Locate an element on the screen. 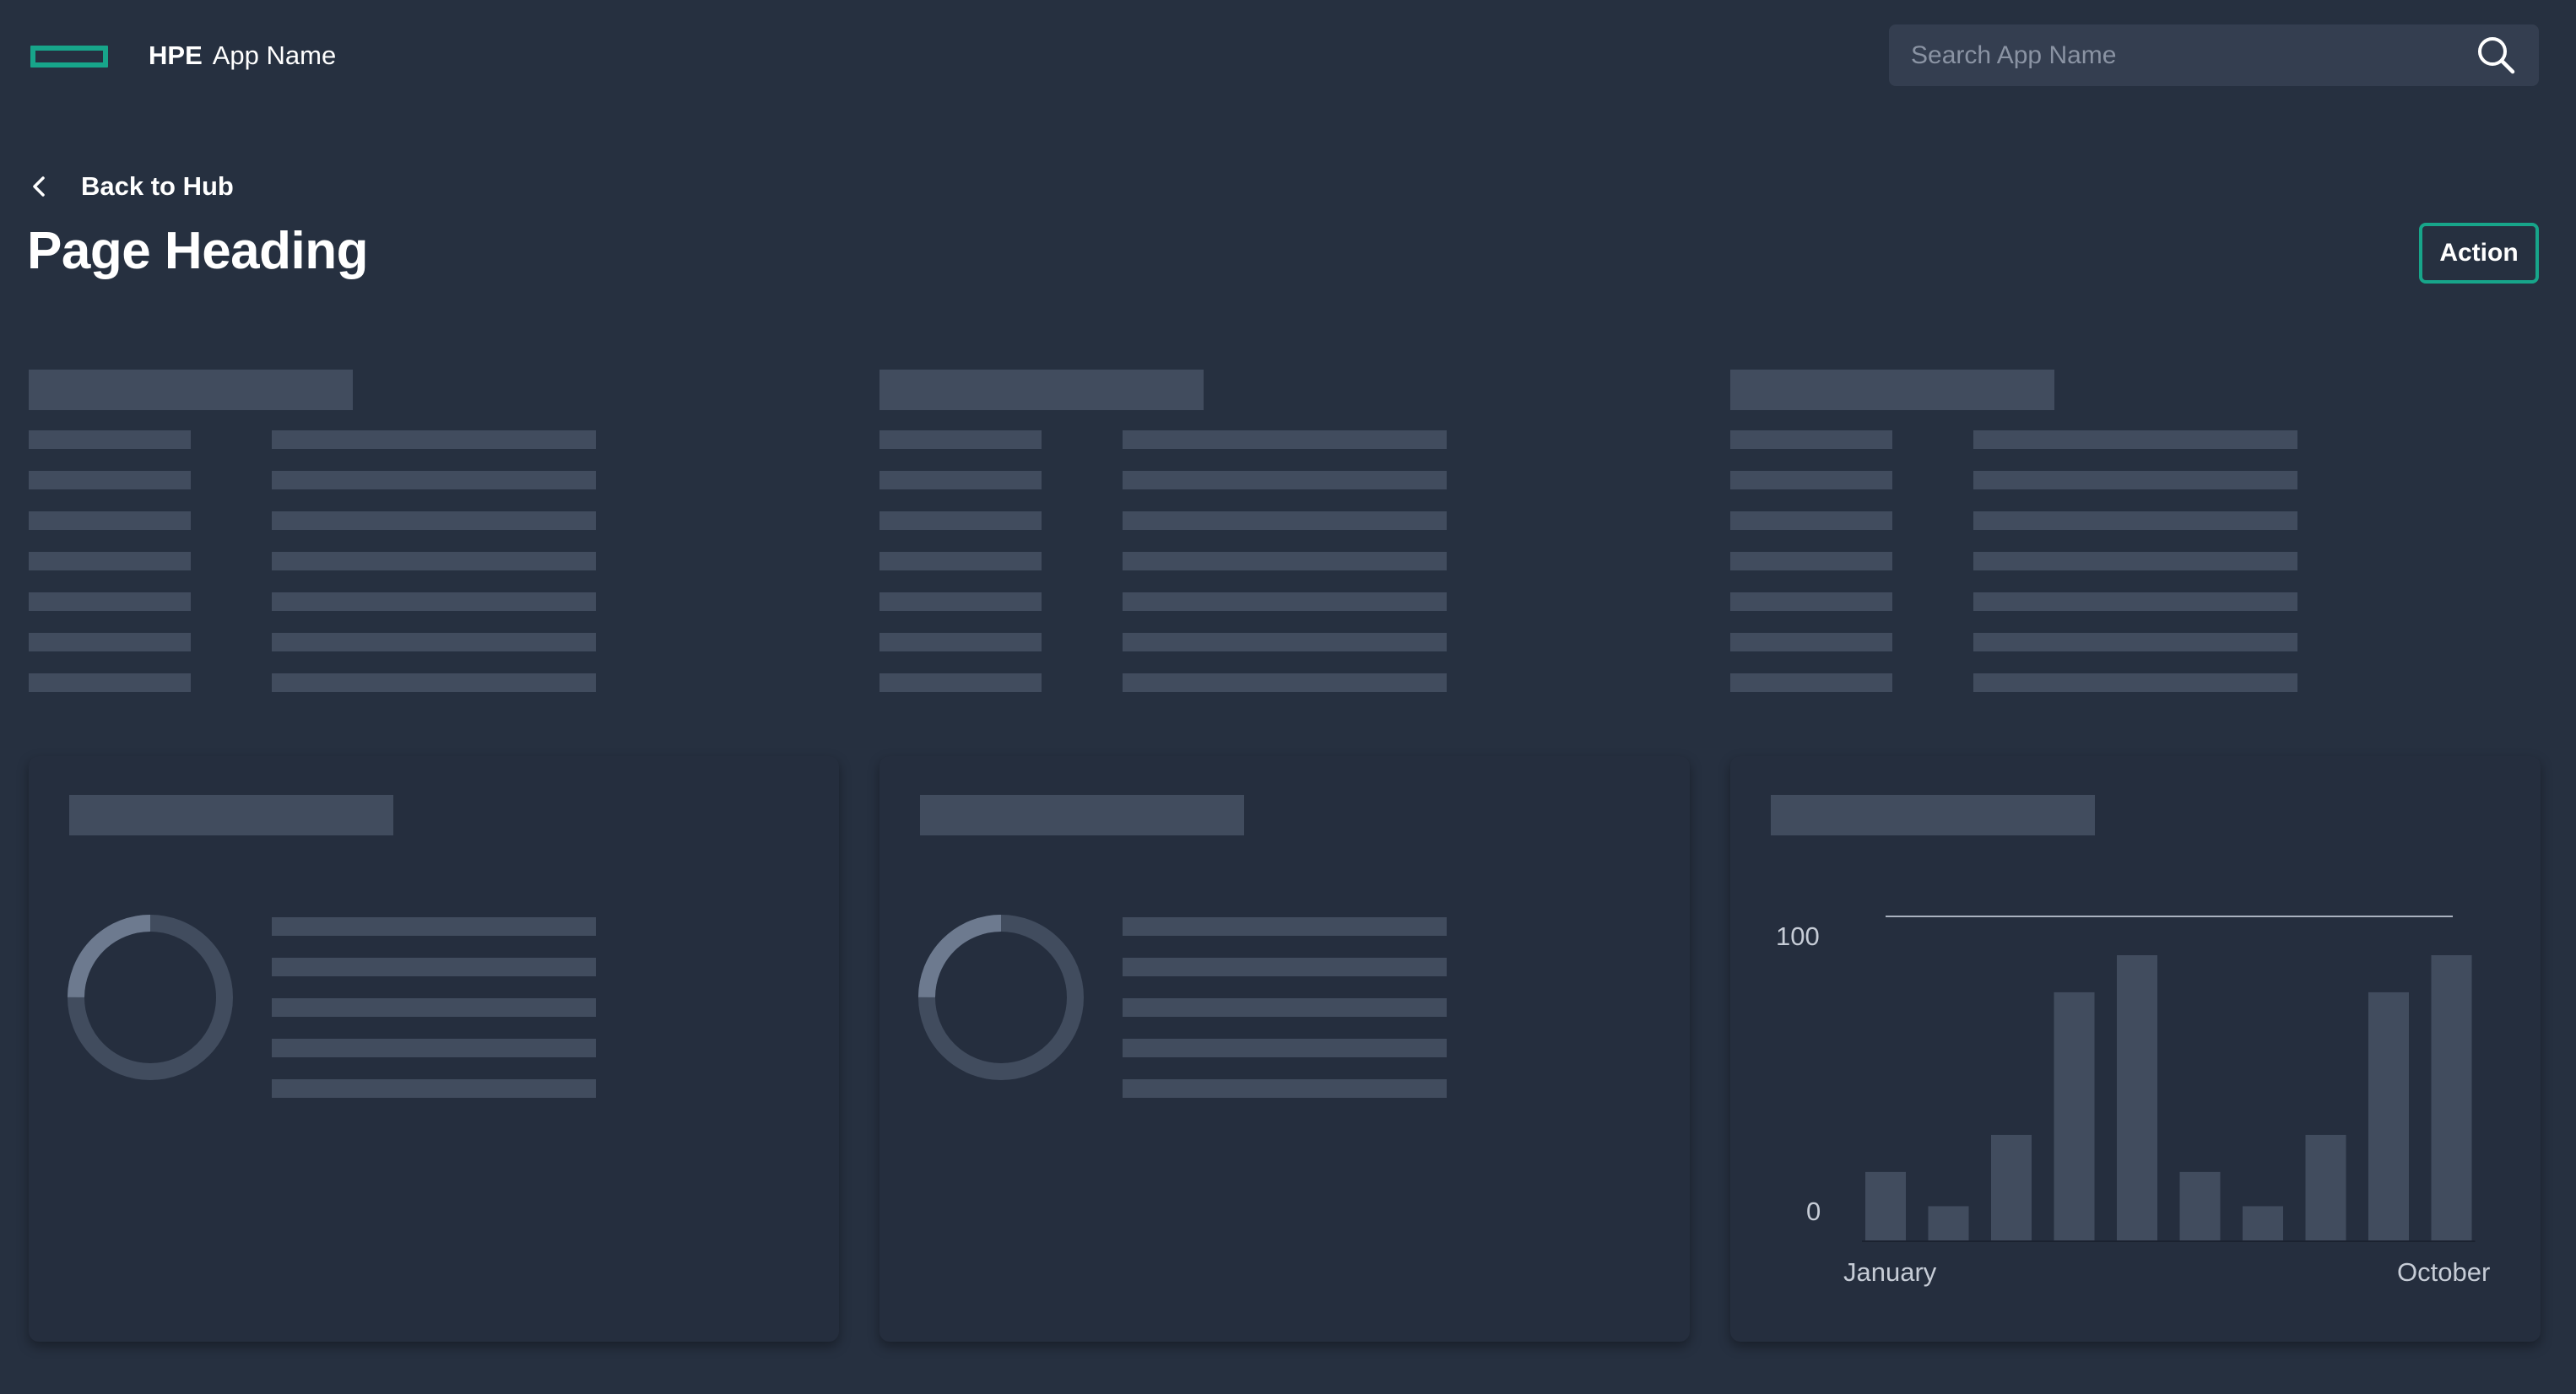  app-header: HPE App Name is located at coordinates (1288, 55).